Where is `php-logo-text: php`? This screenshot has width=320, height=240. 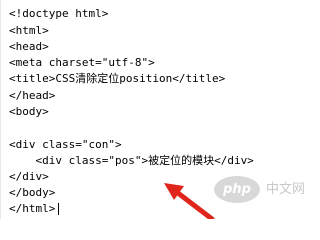
php-logo-text: php is located at coordinates (237, 189).